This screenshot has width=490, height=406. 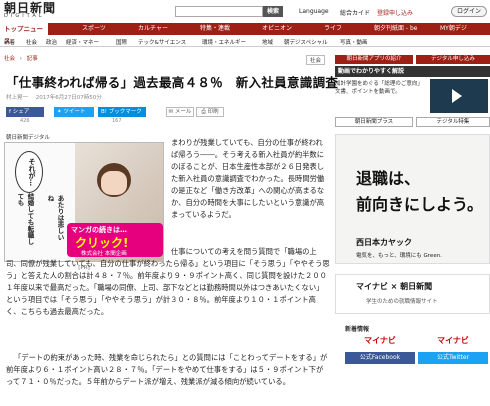 I want to click on print-button-label: 印刷, so click(x=213, y=112).